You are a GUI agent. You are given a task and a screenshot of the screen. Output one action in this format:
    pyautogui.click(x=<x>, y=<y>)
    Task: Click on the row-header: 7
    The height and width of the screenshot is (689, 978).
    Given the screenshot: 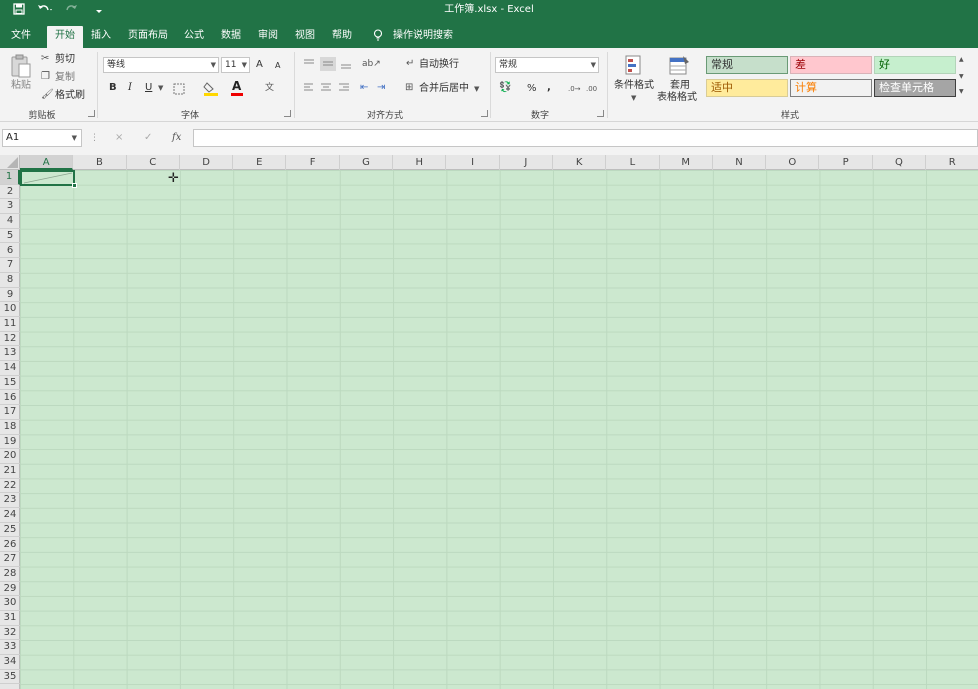 What is the action you would take?
    pyautogui.click(x=10, y=265)
    